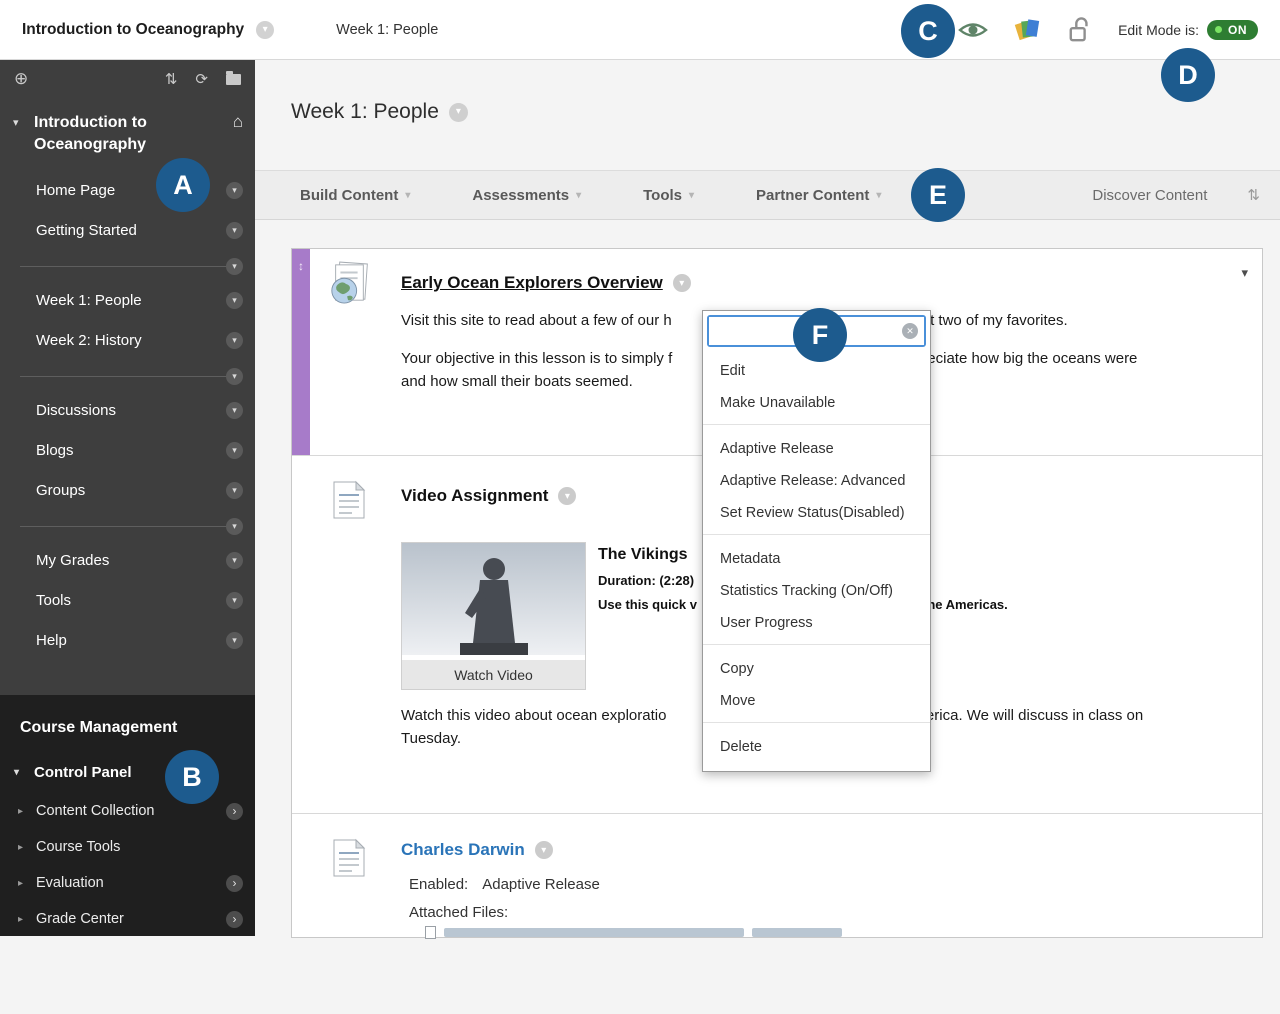  Describe the element at coordinates (816, 623) in the screenshot. I see `menu-item-user-progress: User Progress` at that location.